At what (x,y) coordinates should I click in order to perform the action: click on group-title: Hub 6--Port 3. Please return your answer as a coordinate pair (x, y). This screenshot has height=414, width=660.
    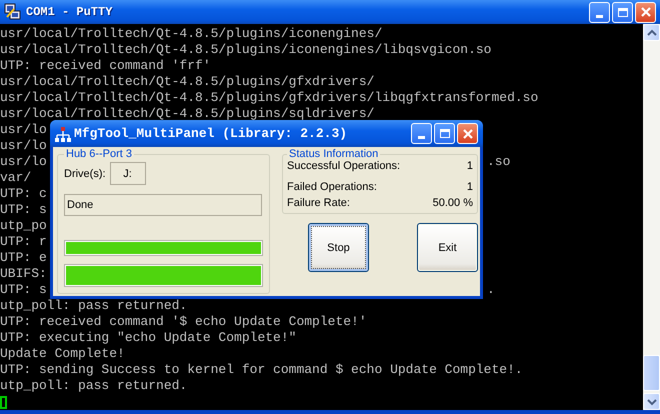
    Looking at the image, I should click on (99, 154).